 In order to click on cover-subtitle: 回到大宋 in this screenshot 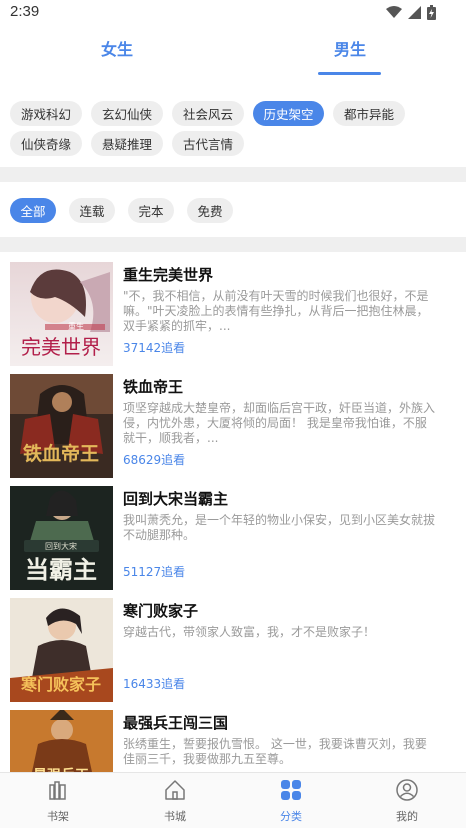, I will do `click(61, 546)`.